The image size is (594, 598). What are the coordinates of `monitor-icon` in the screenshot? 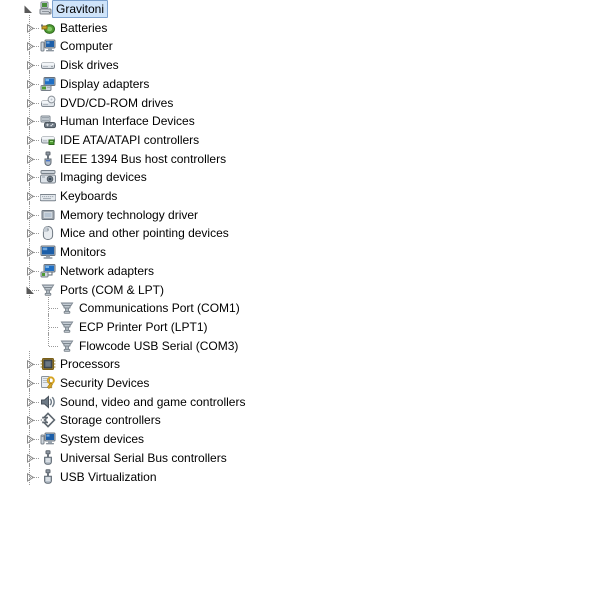 It's located at (48, 252).